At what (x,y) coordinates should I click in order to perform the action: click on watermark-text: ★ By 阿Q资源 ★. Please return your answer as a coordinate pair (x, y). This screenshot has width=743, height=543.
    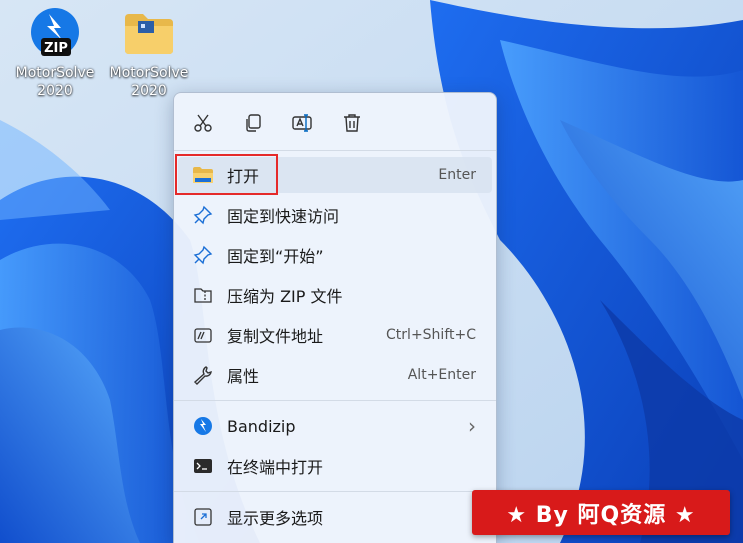
    Looking at the image, I should click on (601, 515).